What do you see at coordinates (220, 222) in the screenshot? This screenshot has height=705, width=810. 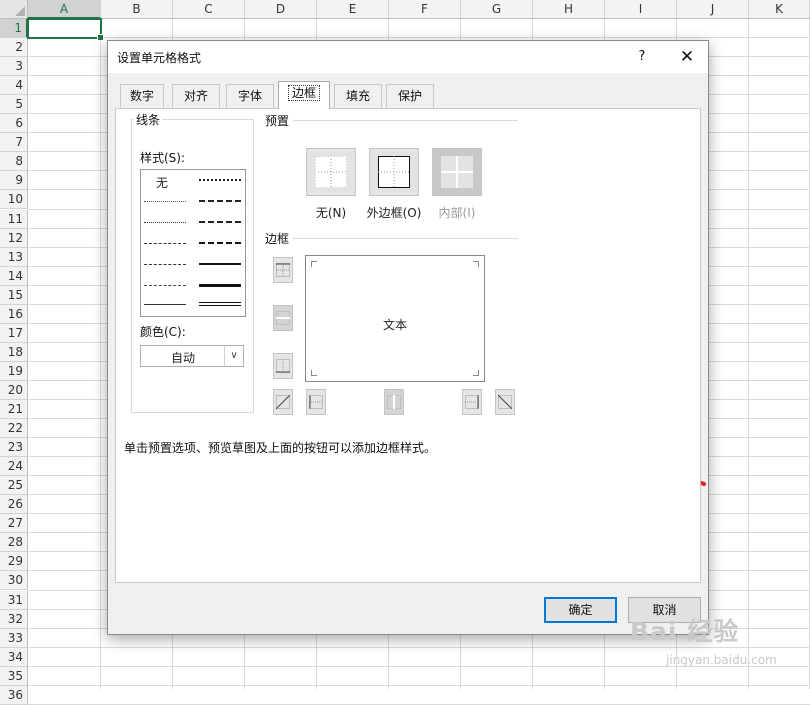 I see `line-style-medium-dash-dot` at bounding box center [220, 222].